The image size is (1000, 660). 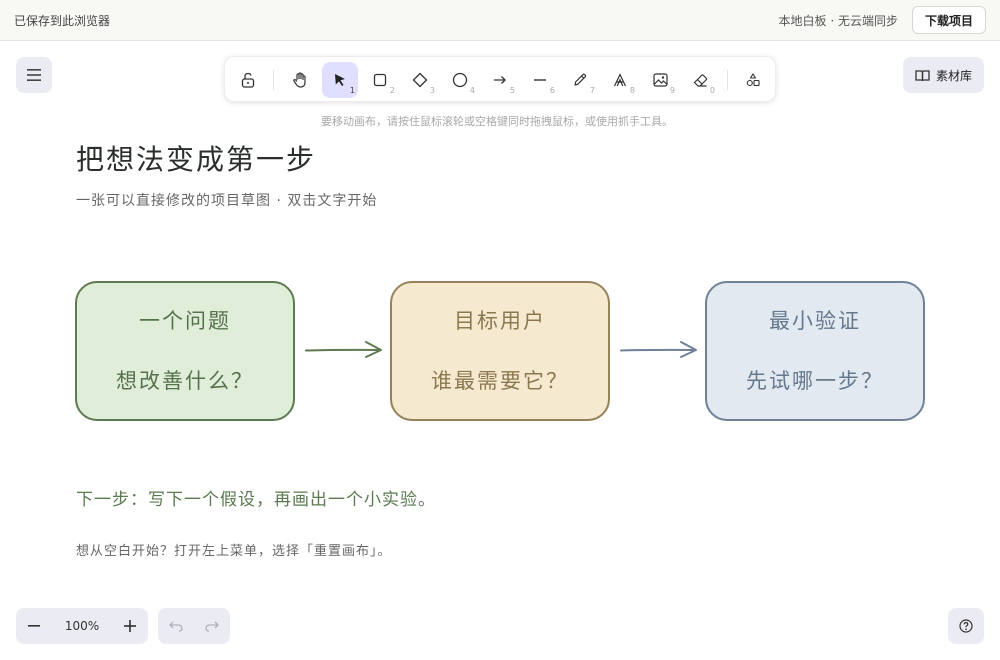 I want to click on zoom-level: 100%, so click(x=82, y=626).